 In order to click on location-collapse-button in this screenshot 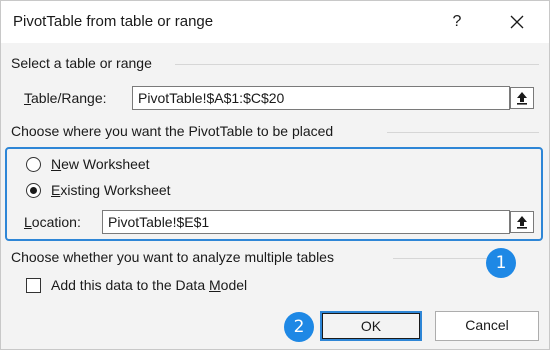, I will do `click(522, 222)`.